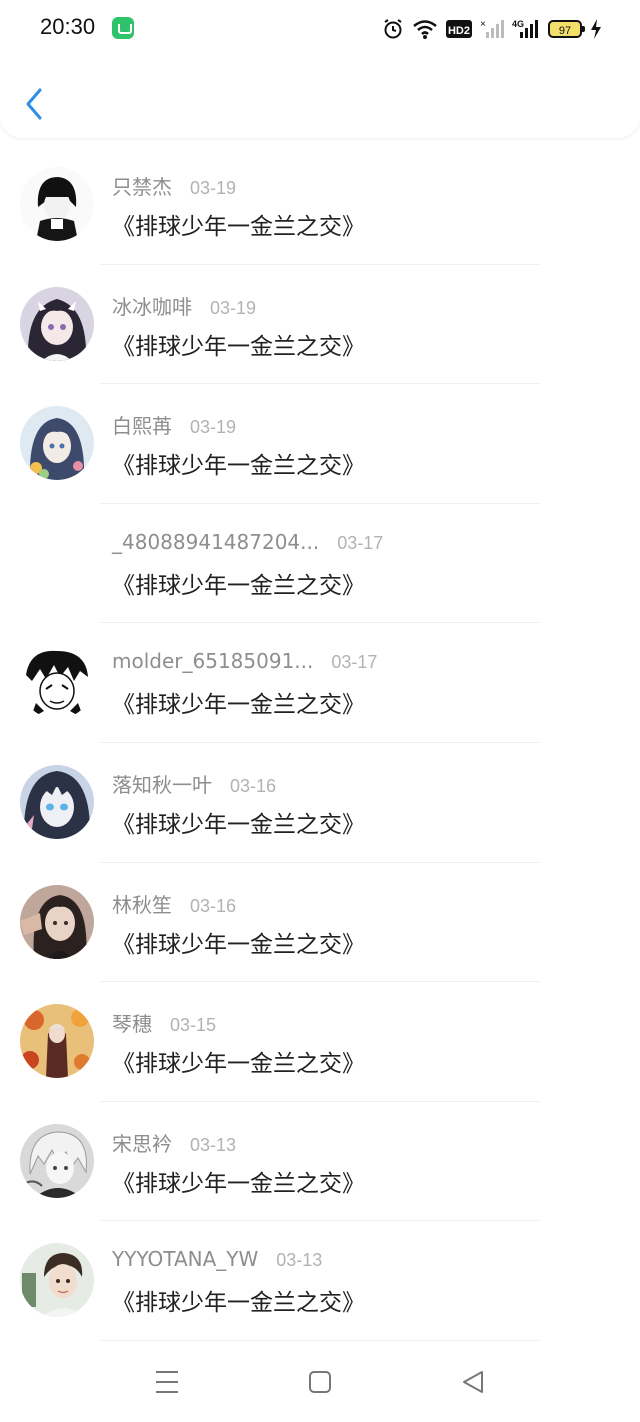 This screenshot has width=640, height=1422. I want to click on hd-icon: HD2, so click(459, 29).